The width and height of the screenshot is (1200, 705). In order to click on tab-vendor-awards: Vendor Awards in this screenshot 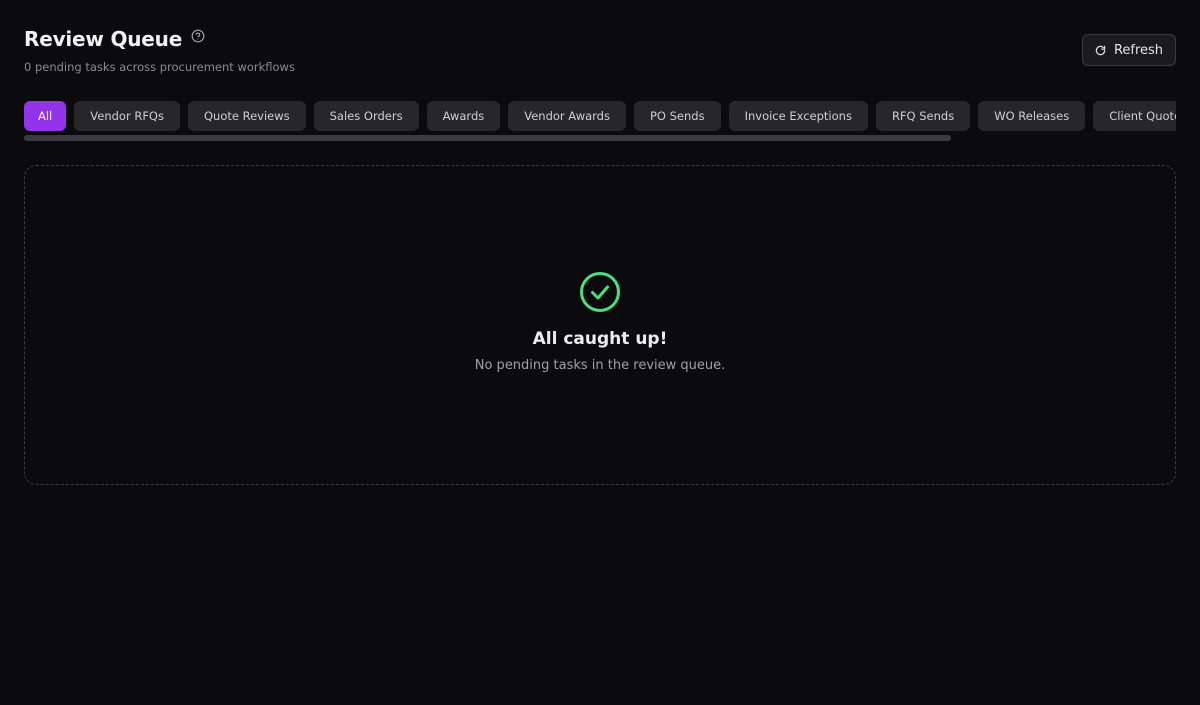, I will do `click(567, 116)`.